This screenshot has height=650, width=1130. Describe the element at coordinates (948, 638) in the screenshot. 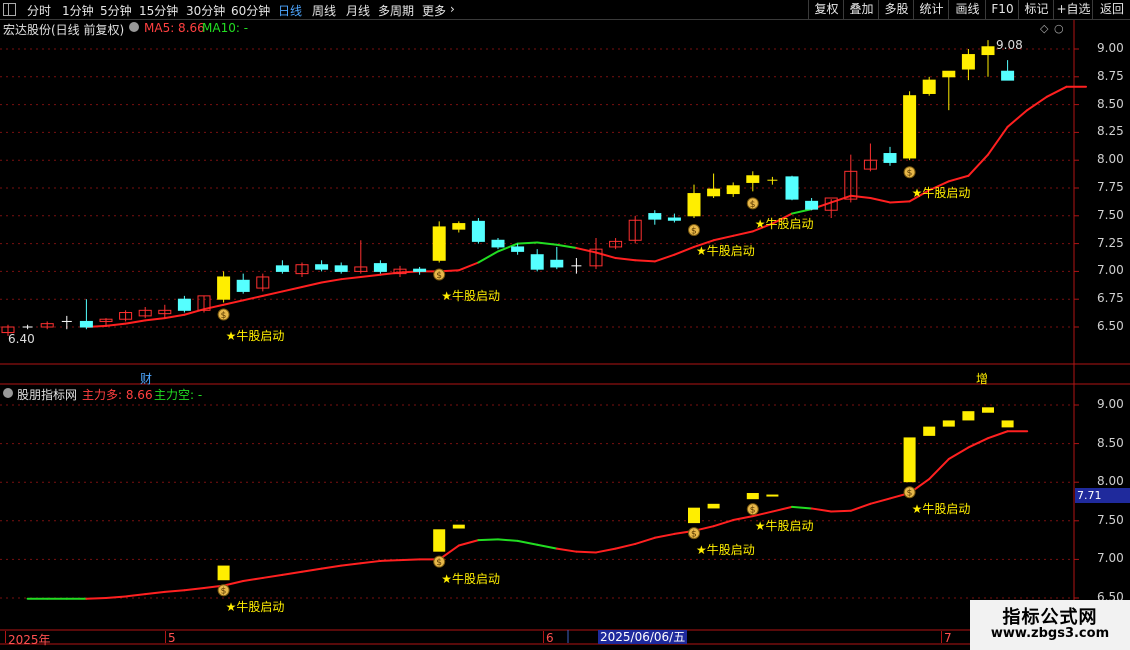

I see `date-axis-label: 7` at that location.